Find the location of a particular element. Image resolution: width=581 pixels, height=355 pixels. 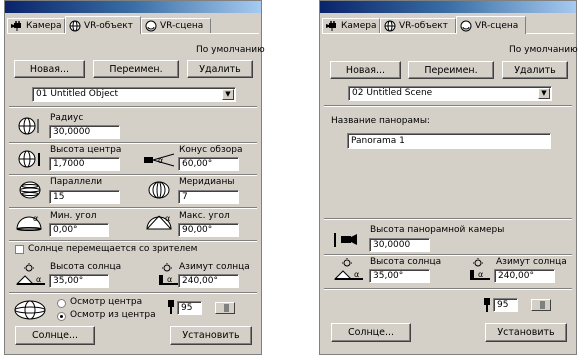

scene-select: 02 Untitled Scene ▼ is located at coordinates (450, 93).